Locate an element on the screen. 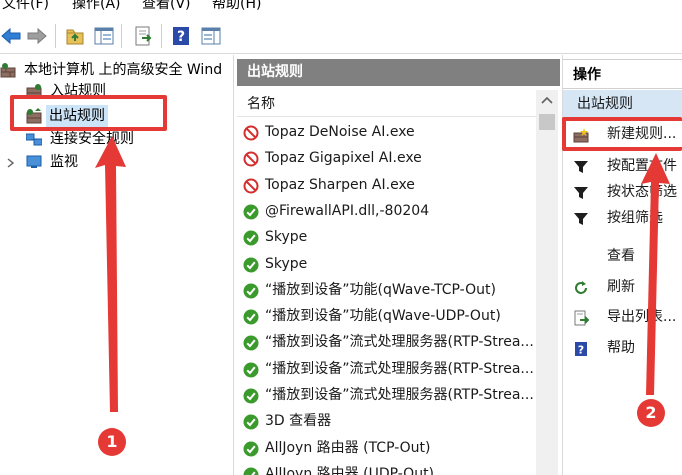  tree-item-label: 连接安全规则 is located at coordinates (92, 139).